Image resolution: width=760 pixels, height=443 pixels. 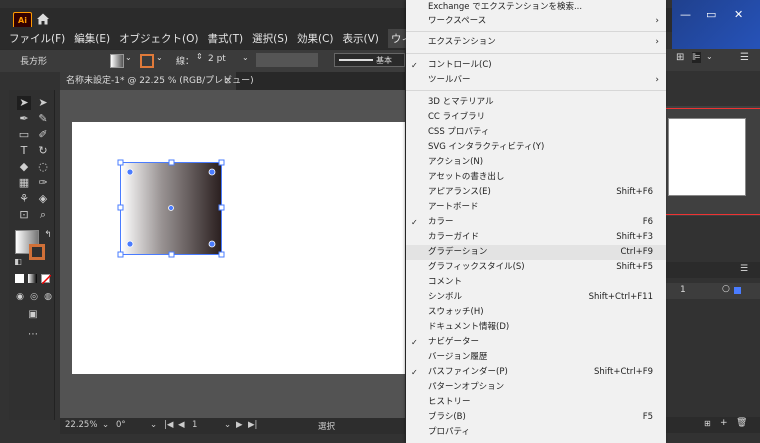 I want to click on menu-item: ワークスペース ›, so click(x=536, y=21).